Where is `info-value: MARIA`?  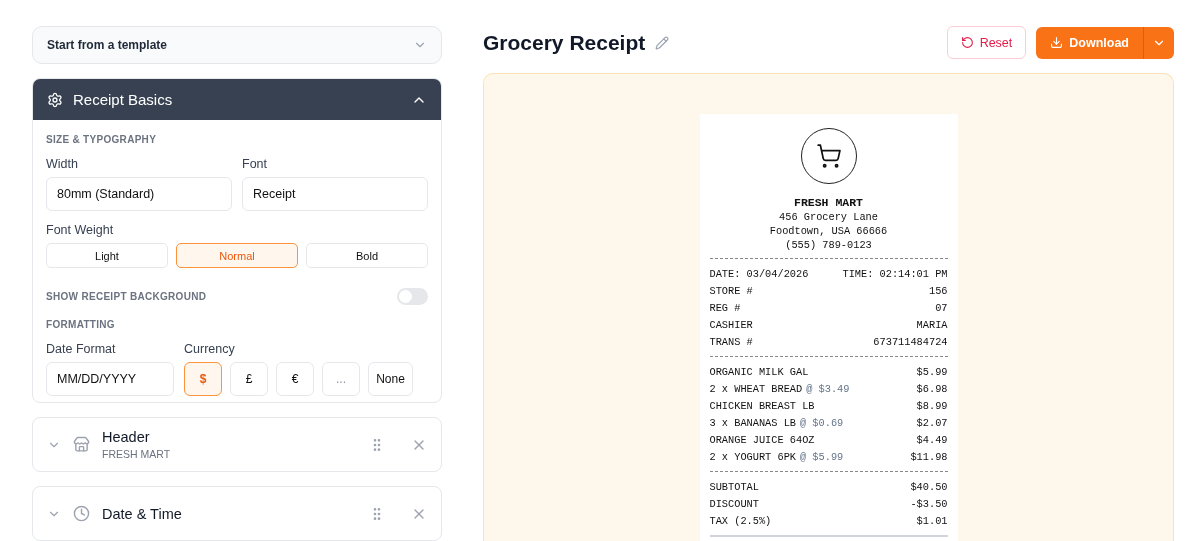 info-value: MARIA is located at coordinates (932, 324).